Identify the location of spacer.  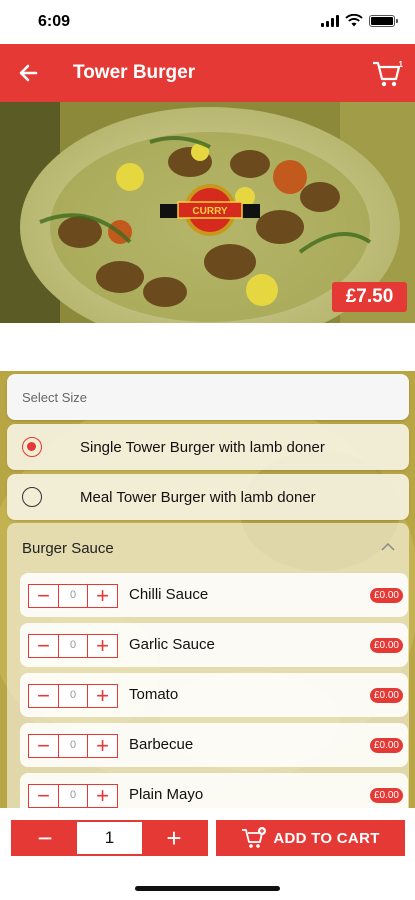
(207, 347).